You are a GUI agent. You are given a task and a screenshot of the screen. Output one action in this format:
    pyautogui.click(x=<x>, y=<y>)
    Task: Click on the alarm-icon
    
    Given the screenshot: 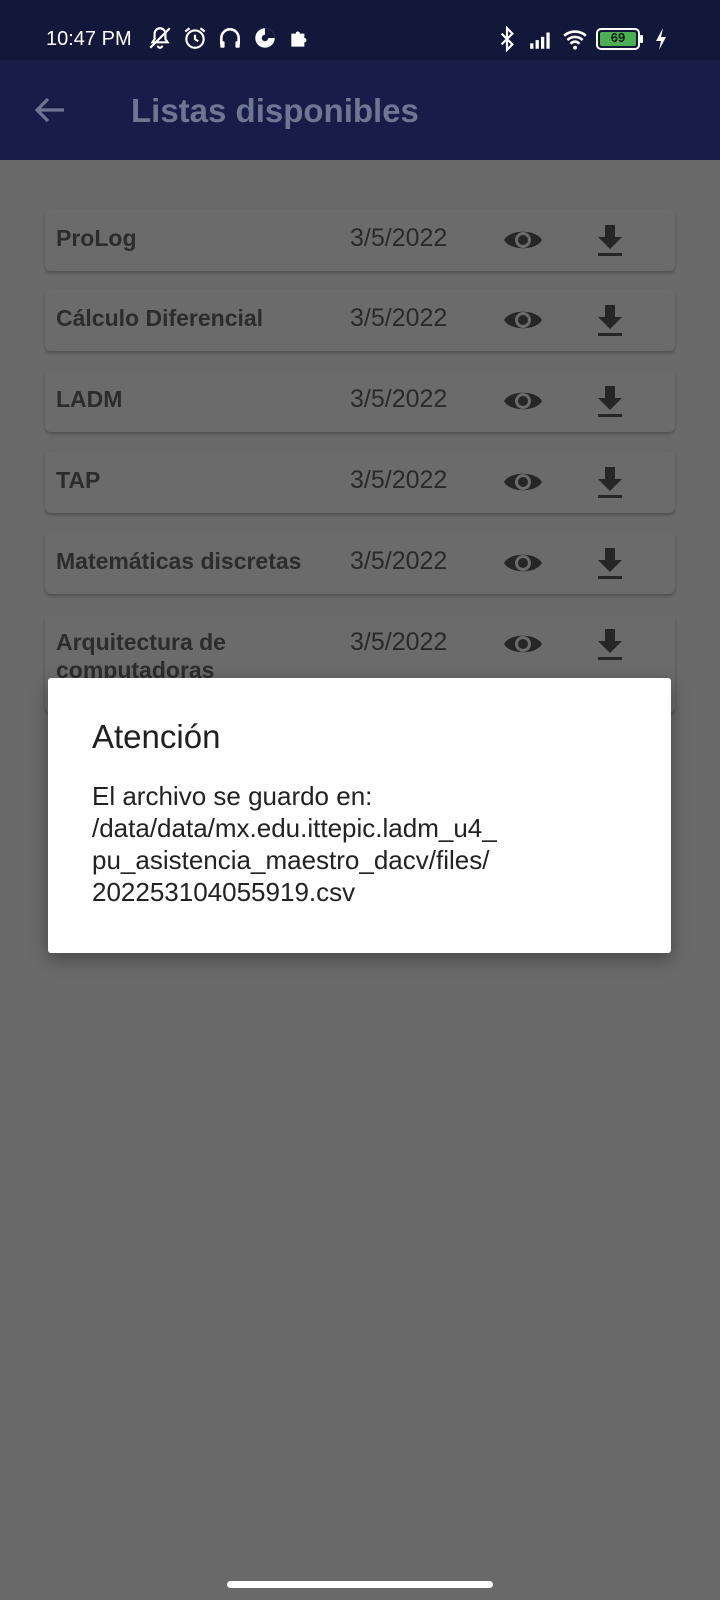 What is the action you would take?
    pyautogui.click(x=195, y=38)
    